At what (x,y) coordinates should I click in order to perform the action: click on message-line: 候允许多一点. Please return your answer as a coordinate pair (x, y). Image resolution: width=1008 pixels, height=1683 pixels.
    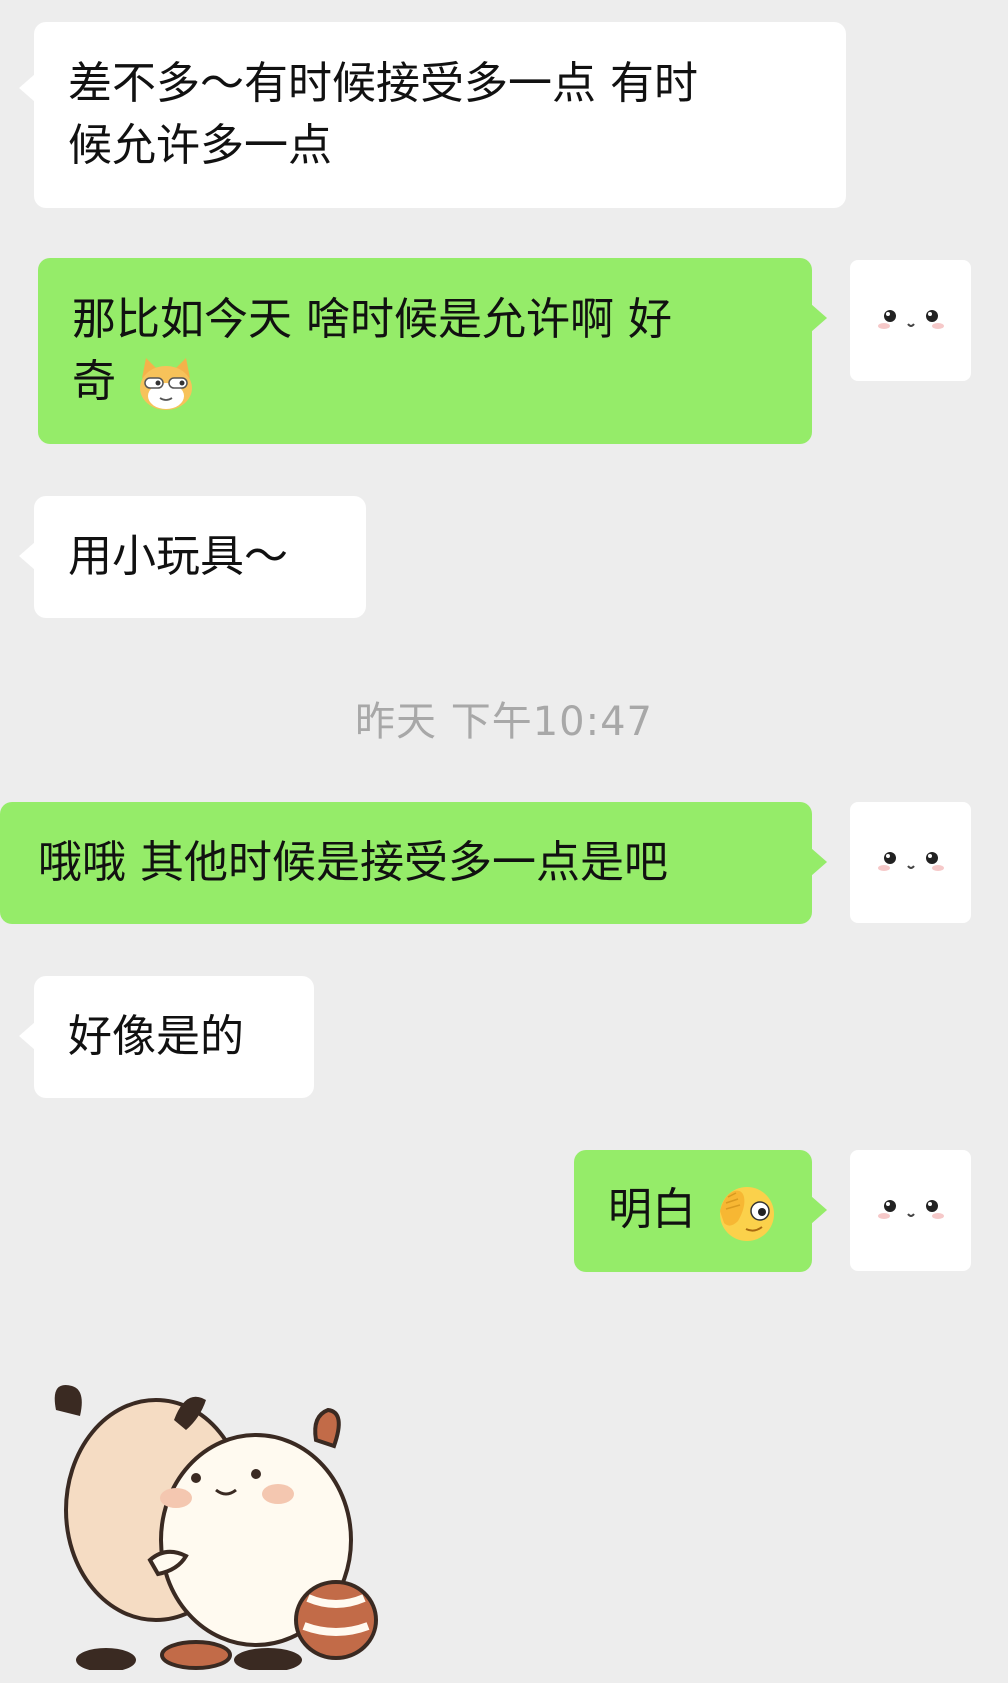
    Looking at the image, I should click on (200, 145).